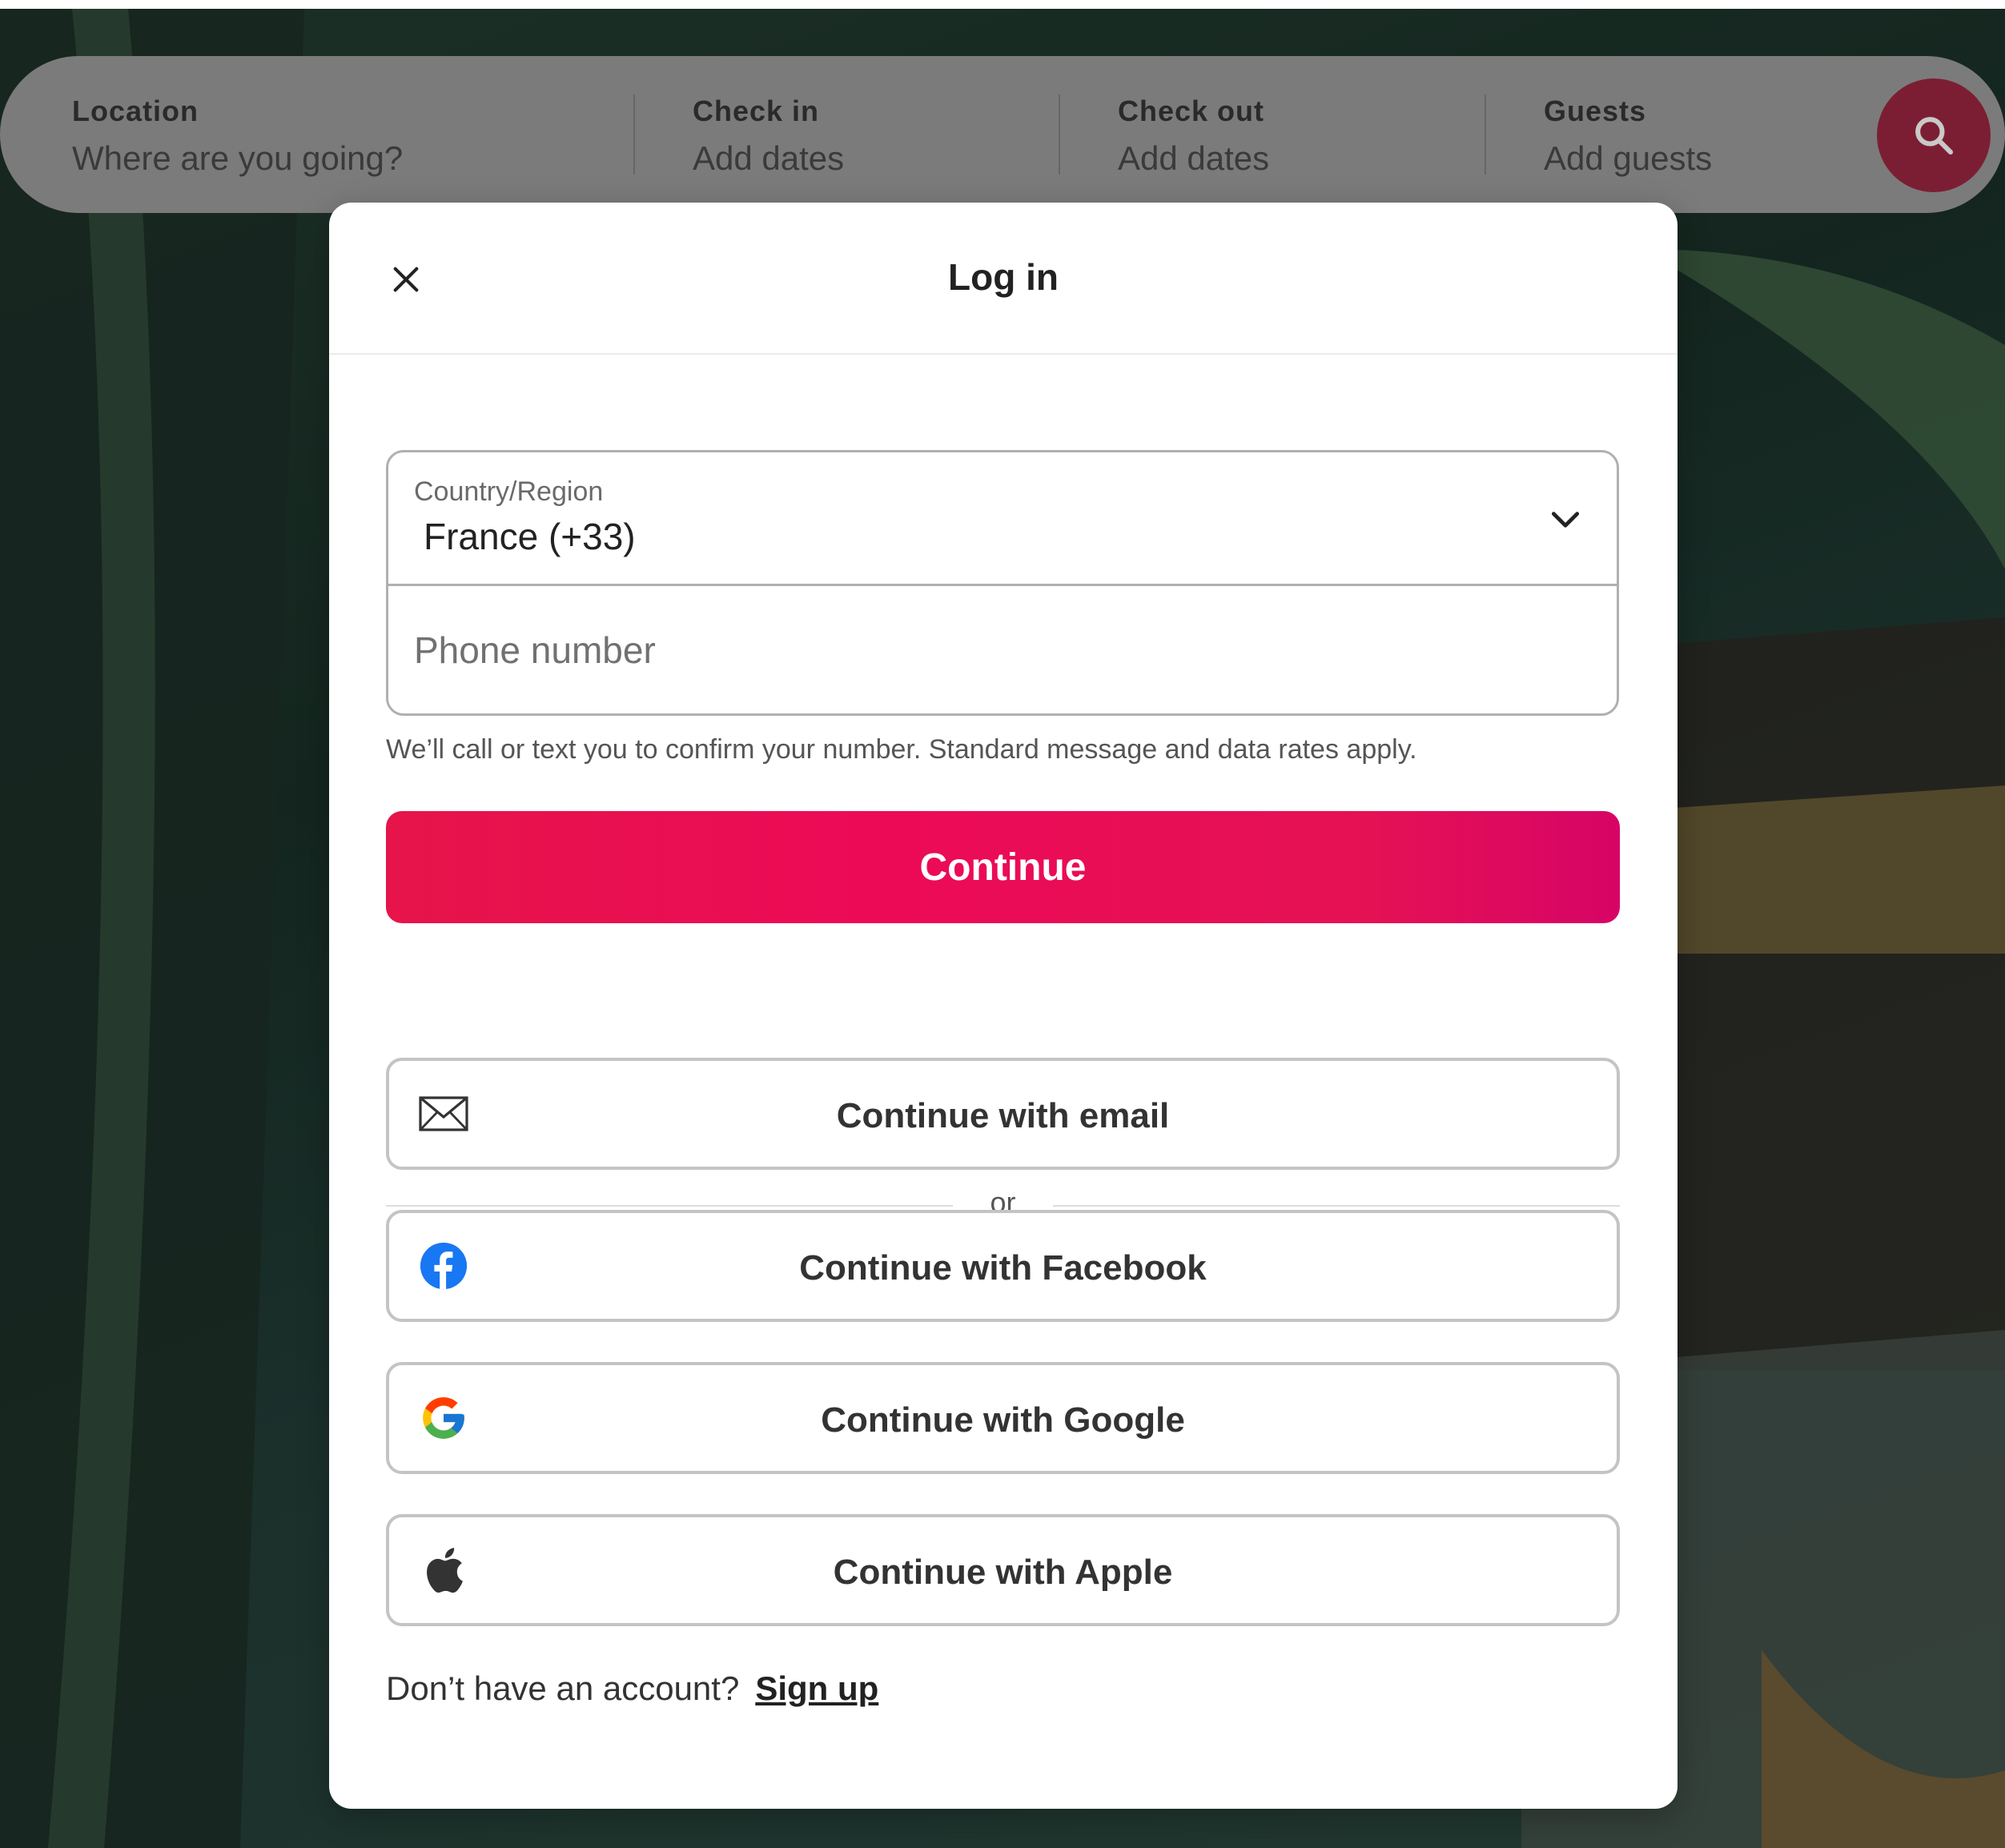 The image size is (2005, 1848). Describe the element at coordinates (1191, 111) in the screenshot. I see `checkout-label: Check out` at that location.